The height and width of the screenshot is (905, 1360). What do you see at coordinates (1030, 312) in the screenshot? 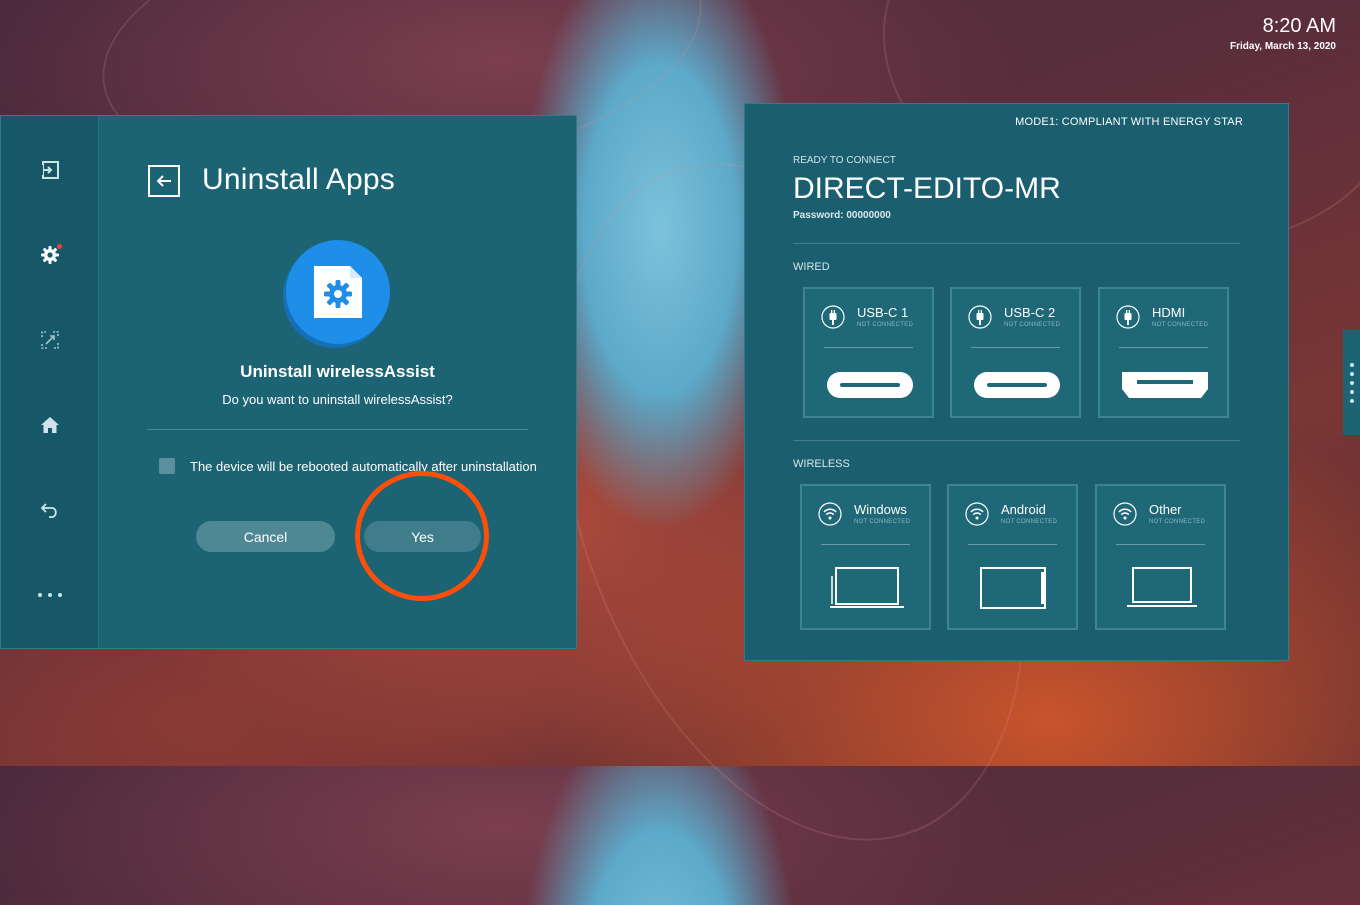
I see `card-name: USB-C 2` at bounding box center [1030, 312].